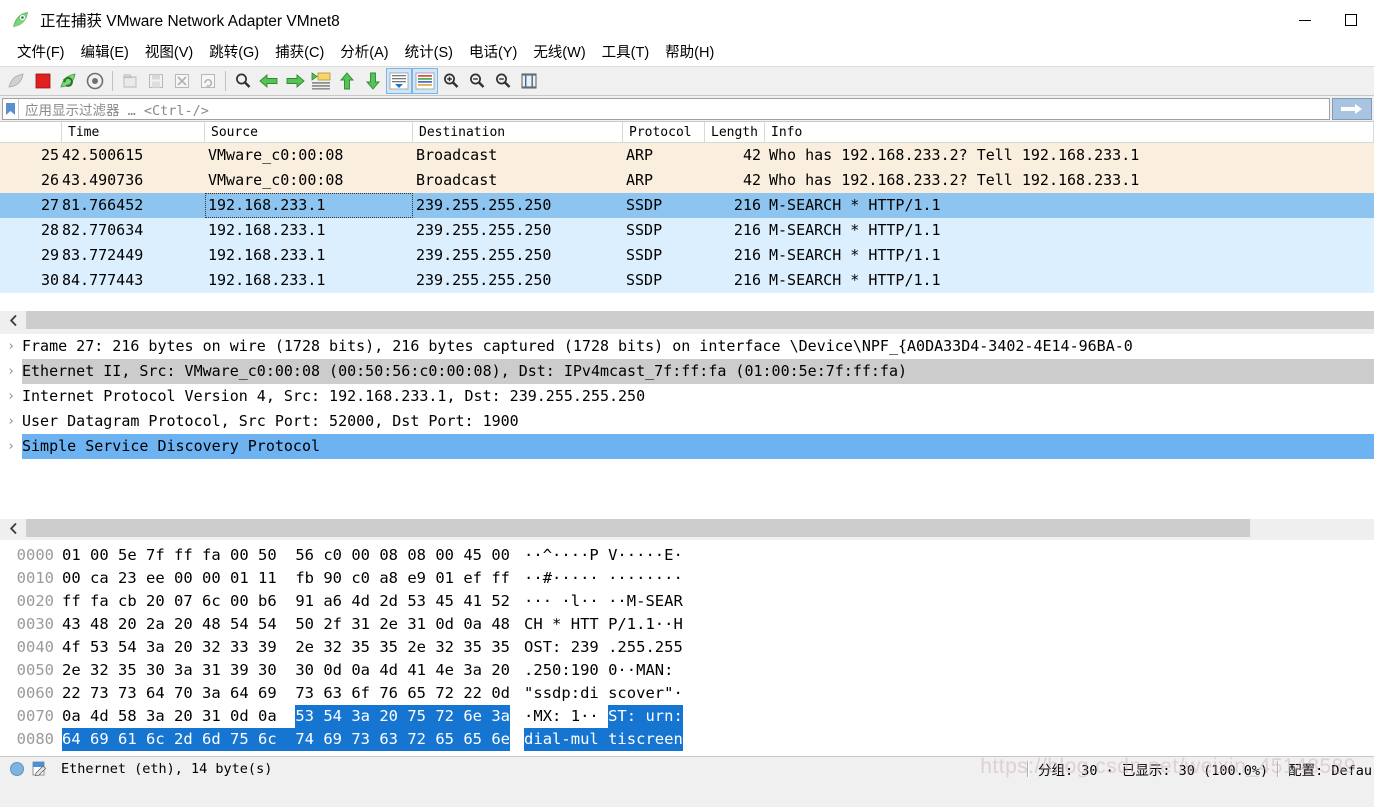 The height and width of the screenshot is (807, 1374). What do you see at coordinates (603, 578) in the screenshot?
I see `hex-ascii-group: · · # · · · · · · · · · · · · ·` at bounding box center [603, 578].